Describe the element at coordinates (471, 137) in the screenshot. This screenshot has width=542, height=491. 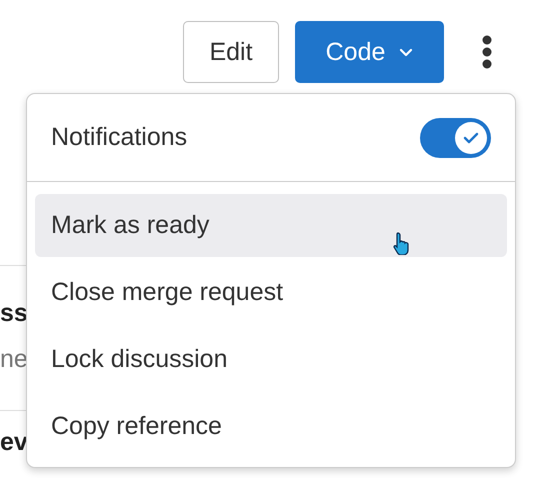
I see `check-icon` at that location.